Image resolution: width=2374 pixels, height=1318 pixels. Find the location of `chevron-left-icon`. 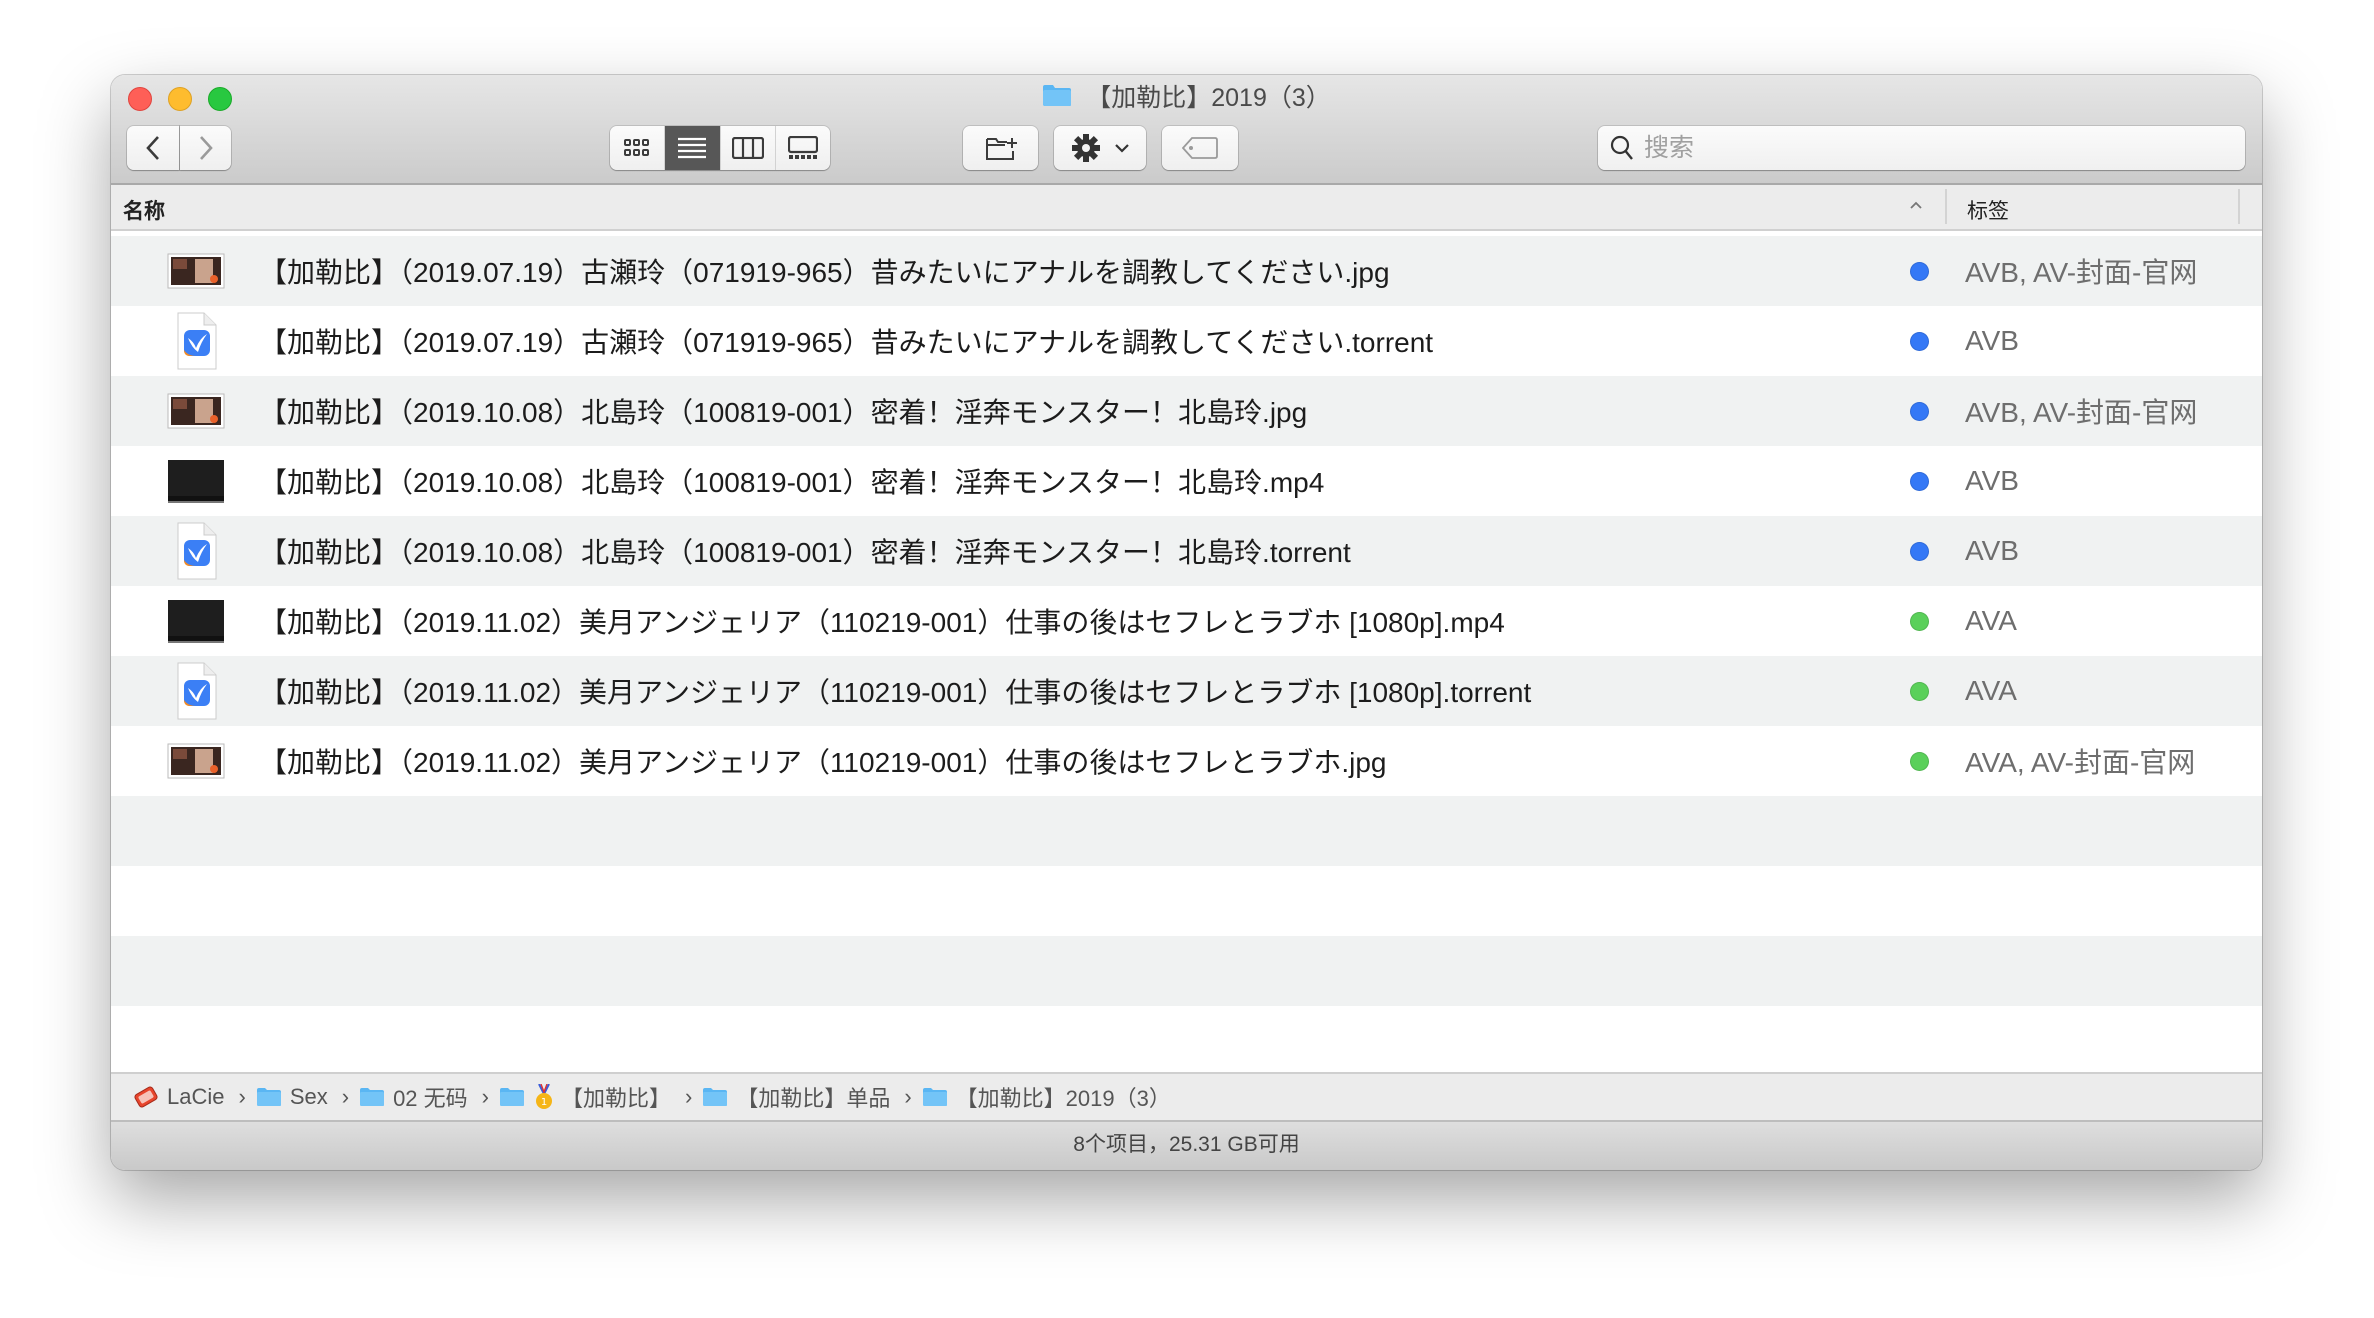

chevron-left-icon is located at coordinates (152, 148).